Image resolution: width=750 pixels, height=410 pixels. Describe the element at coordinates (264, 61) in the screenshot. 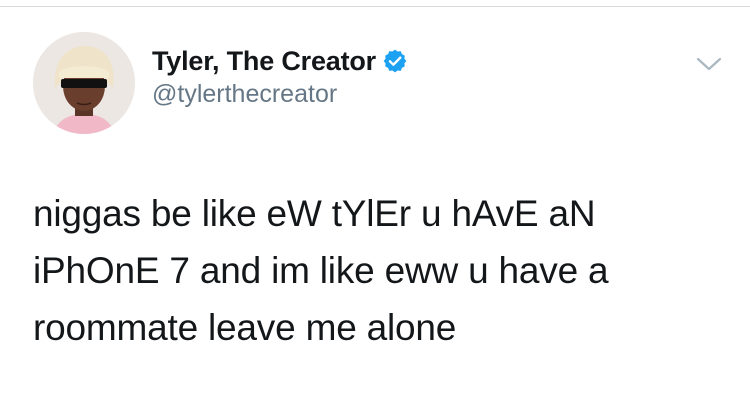

I see `display-name: Tyler, The Creator` at that location.